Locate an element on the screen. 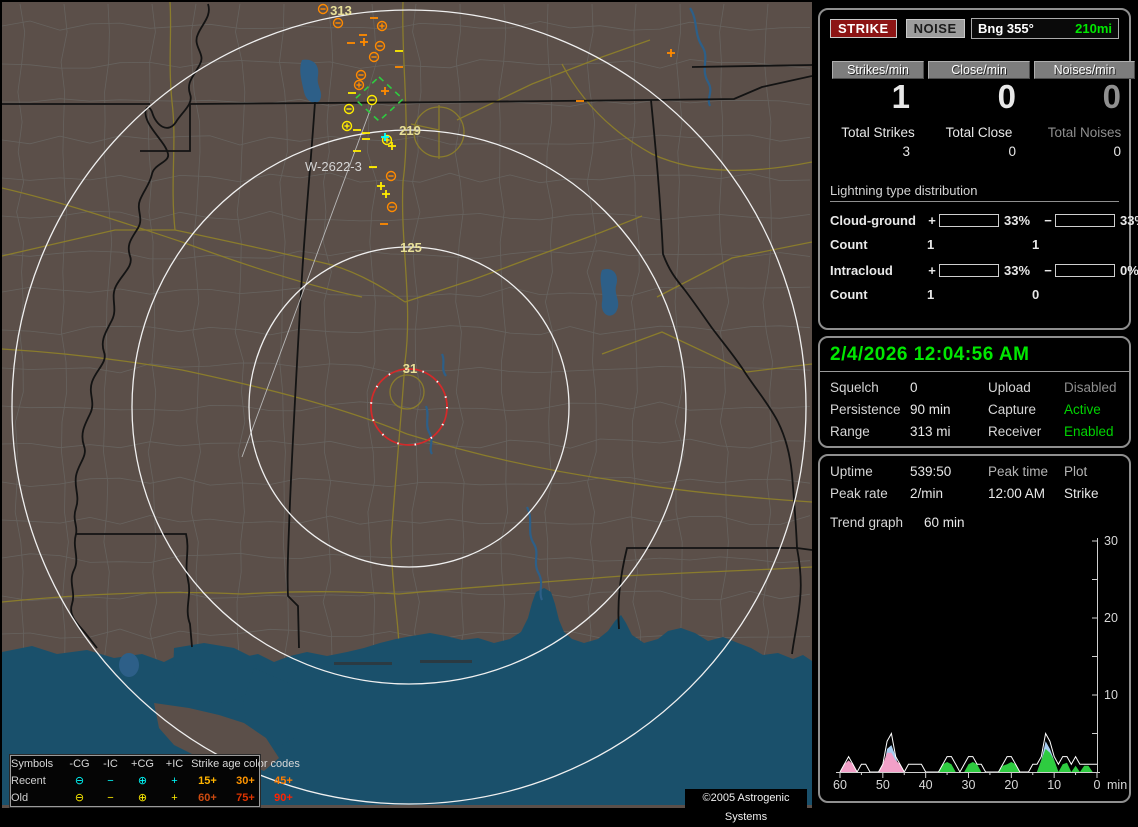 This screenshot has width=1138, height=827. ring-label-125: 125 is located at coordinates (411, 247).